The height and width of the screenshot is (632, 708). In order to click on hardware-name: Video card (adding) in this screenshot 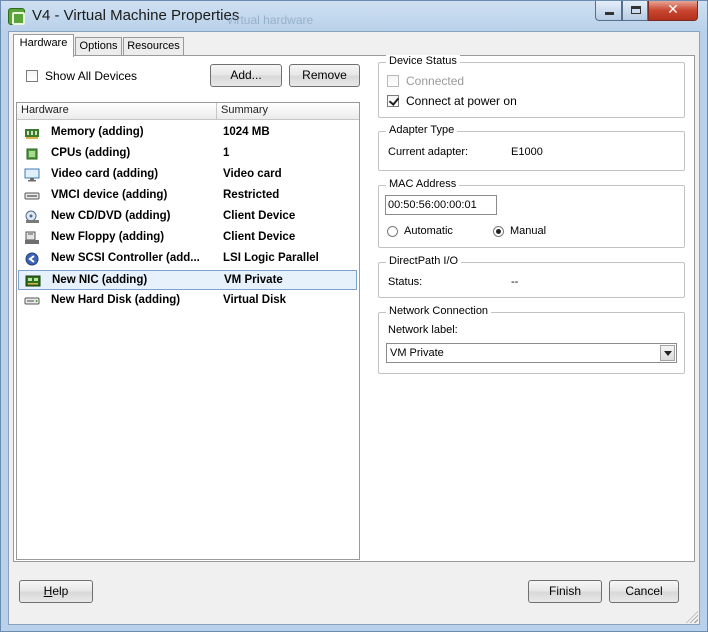, I will do `click(105, 174)`.